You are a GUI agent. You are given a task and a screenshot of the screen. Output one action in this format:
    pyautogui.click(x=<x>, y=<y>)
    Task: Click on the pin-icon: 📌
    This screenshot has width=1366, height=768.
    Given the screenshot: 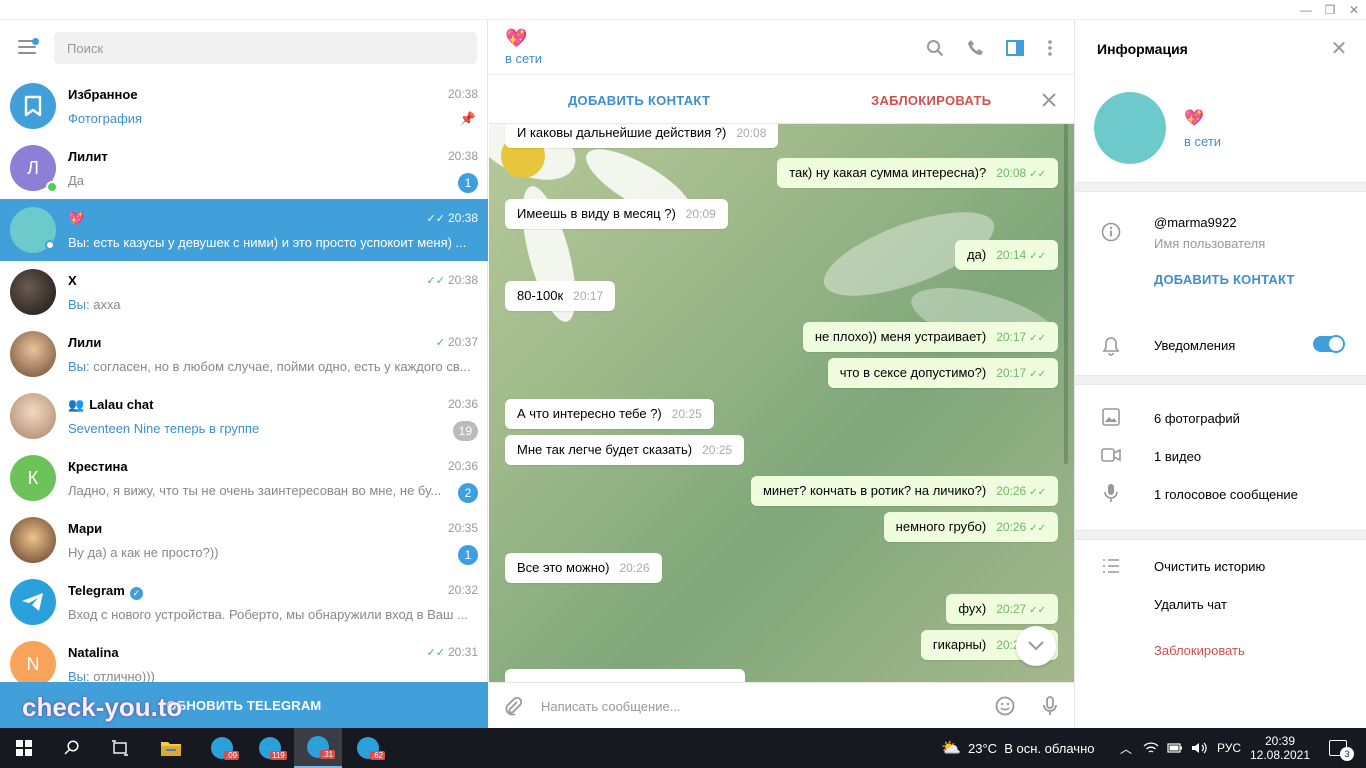 What is the action you would take?
    pyautogui.click(x=467, y=118)
    